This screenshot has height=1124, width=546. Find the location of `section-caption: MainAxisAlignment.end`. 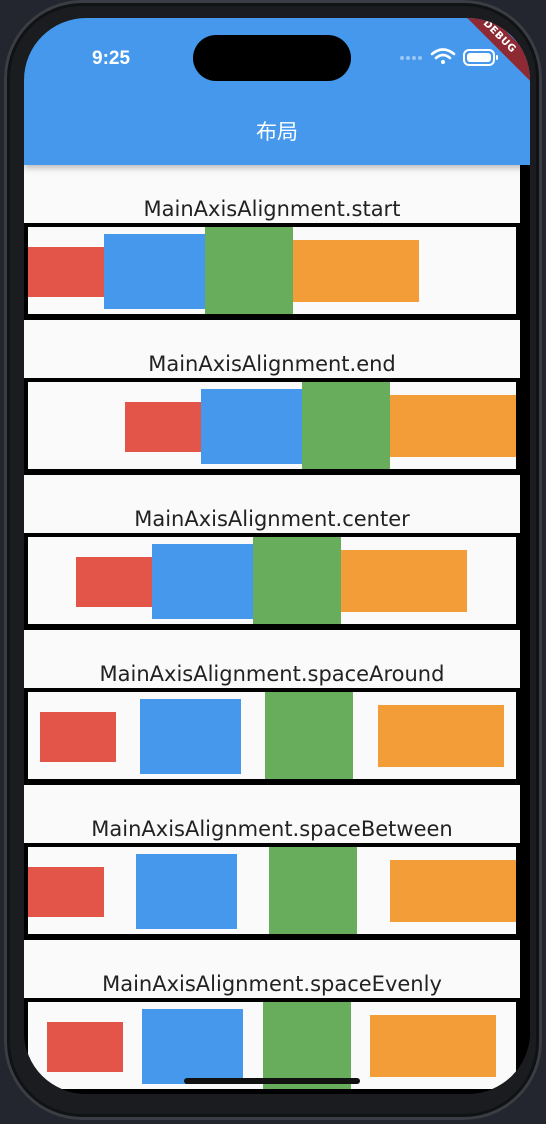

section-caption: MainAxisAlignment.end is located at coordinates (272, 364).